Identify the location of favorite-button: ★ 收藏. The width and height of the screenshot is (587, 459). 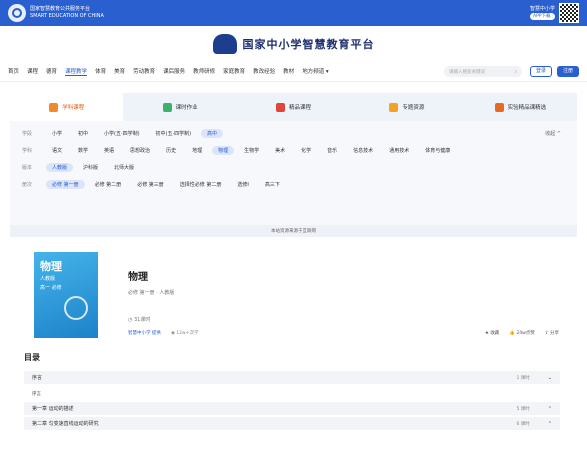
(492, 333).